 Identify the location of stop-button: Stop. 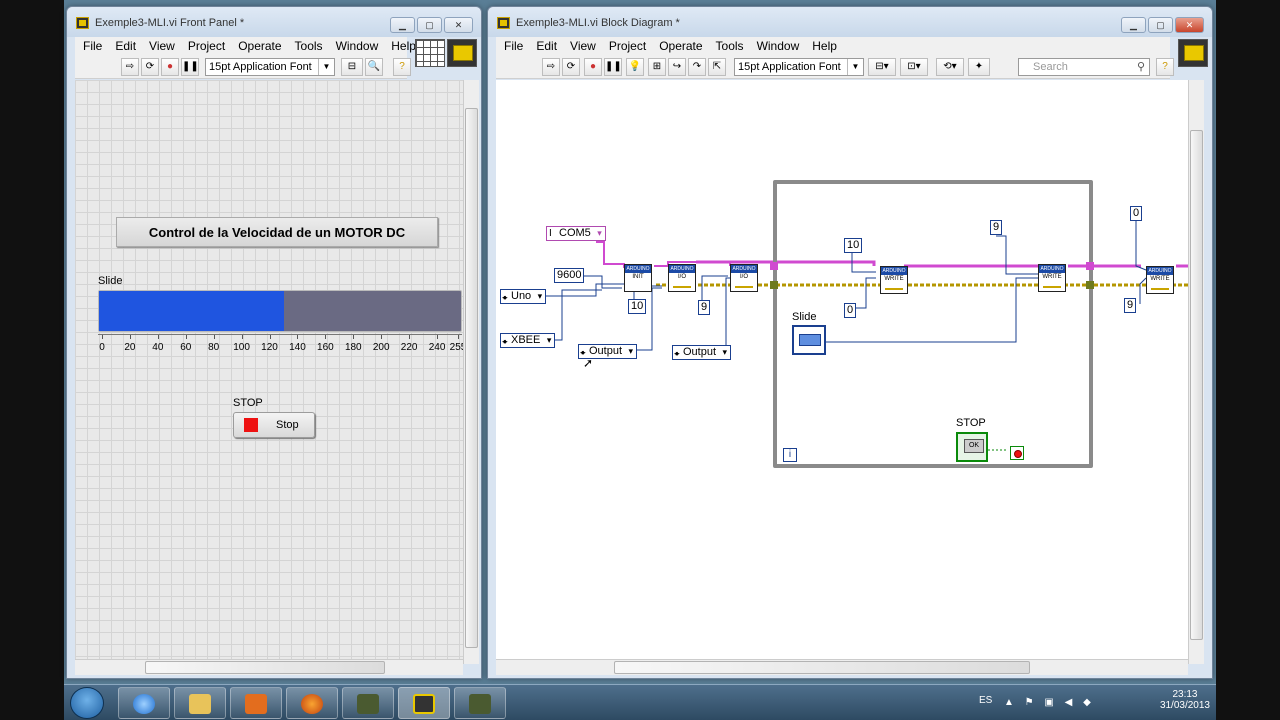
(274, 425).